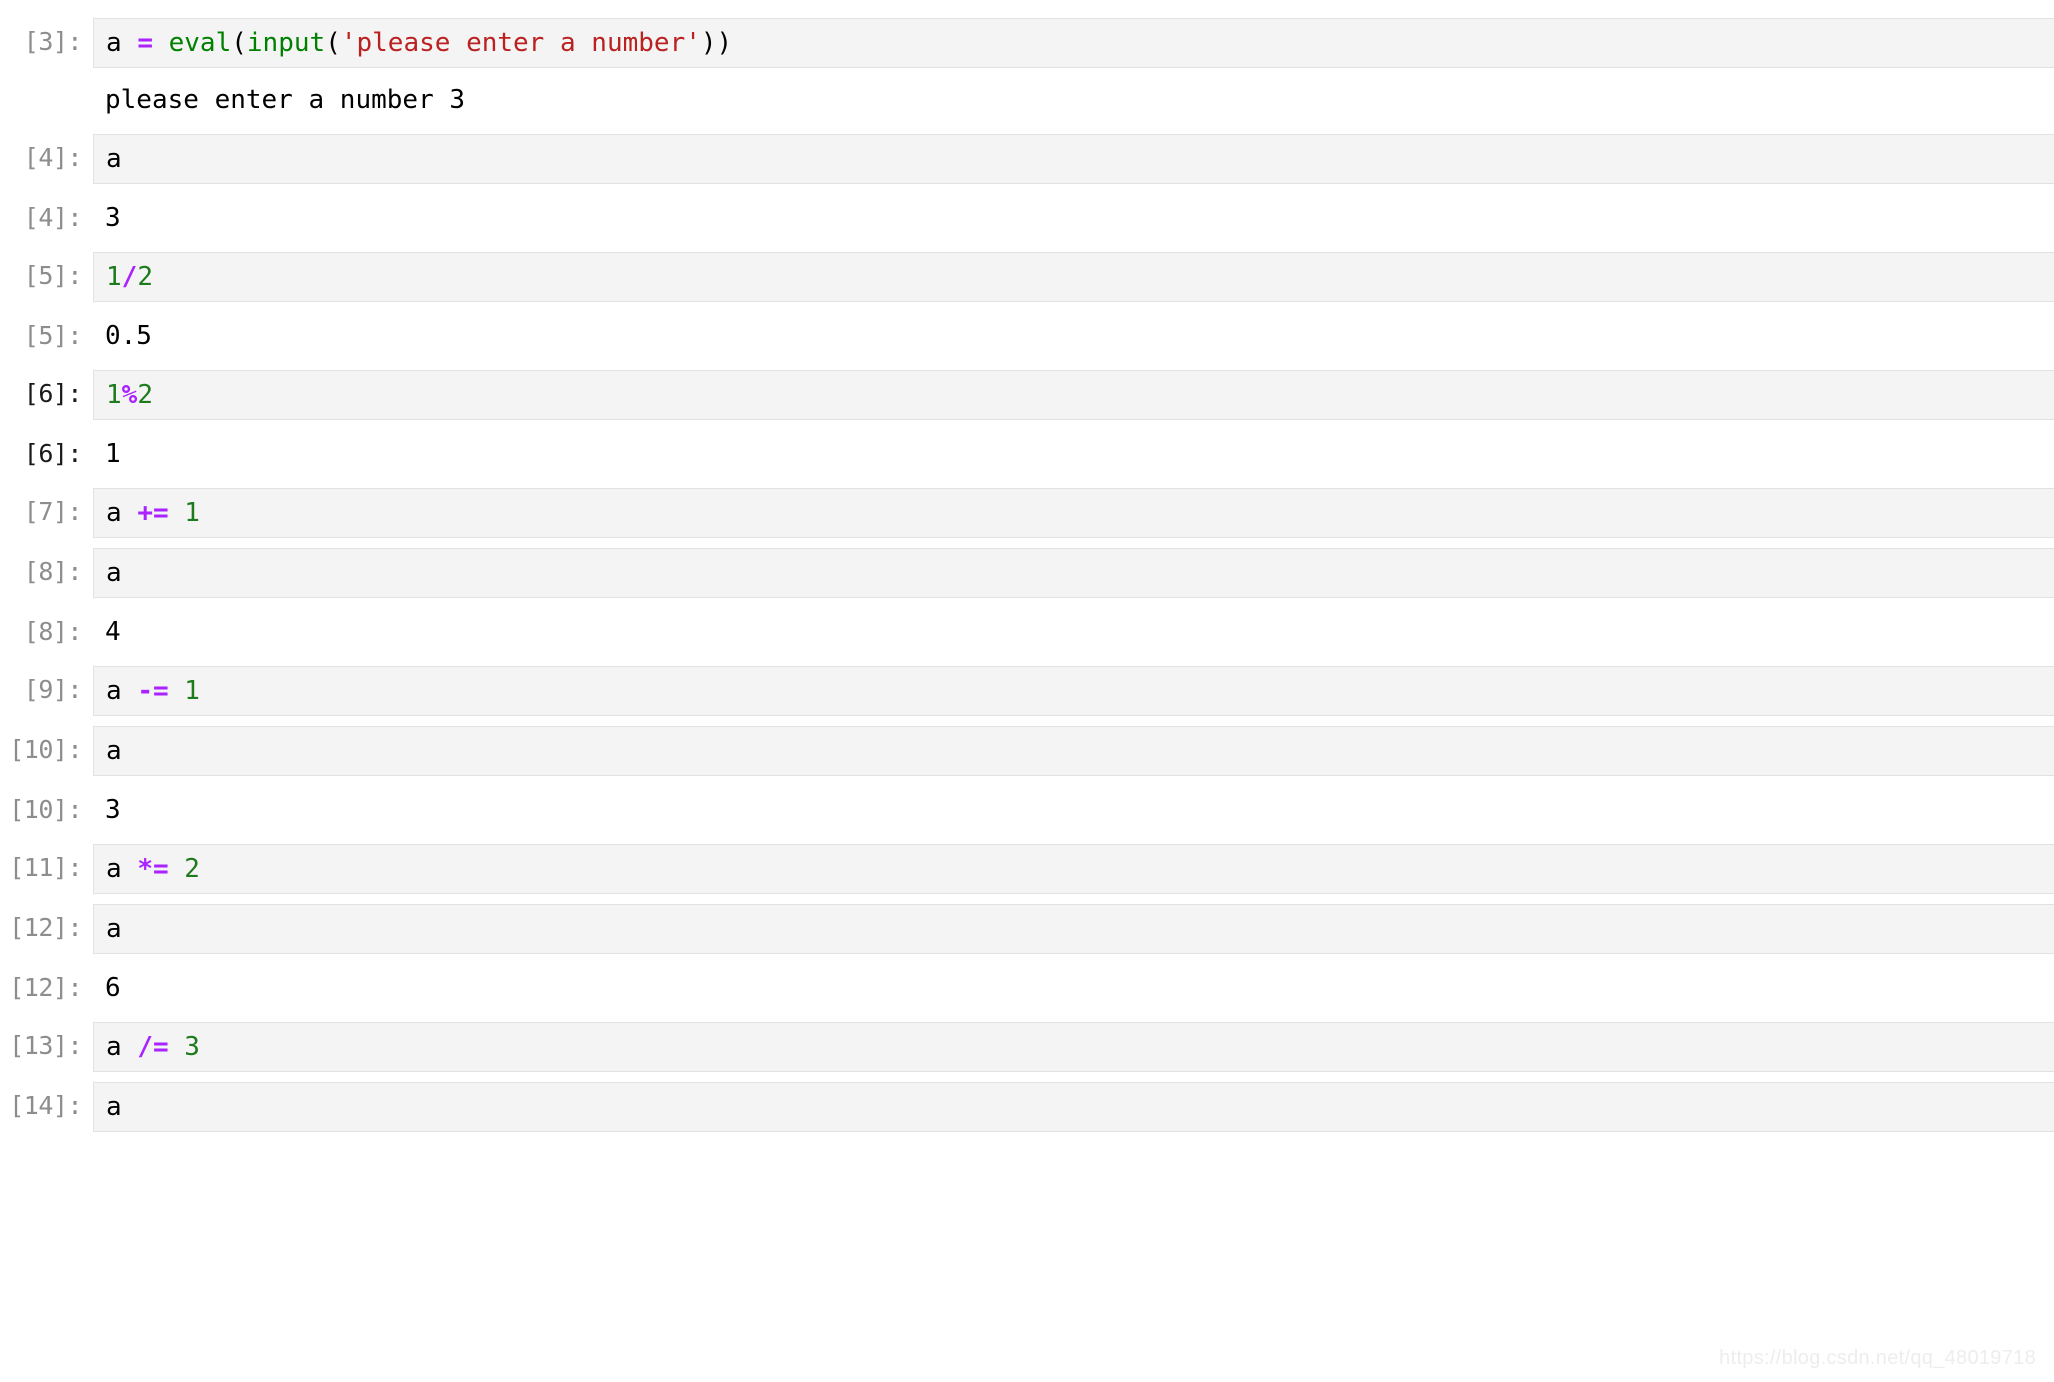  I want to click on input-prompt-label: [12]:, so click(45, 927).